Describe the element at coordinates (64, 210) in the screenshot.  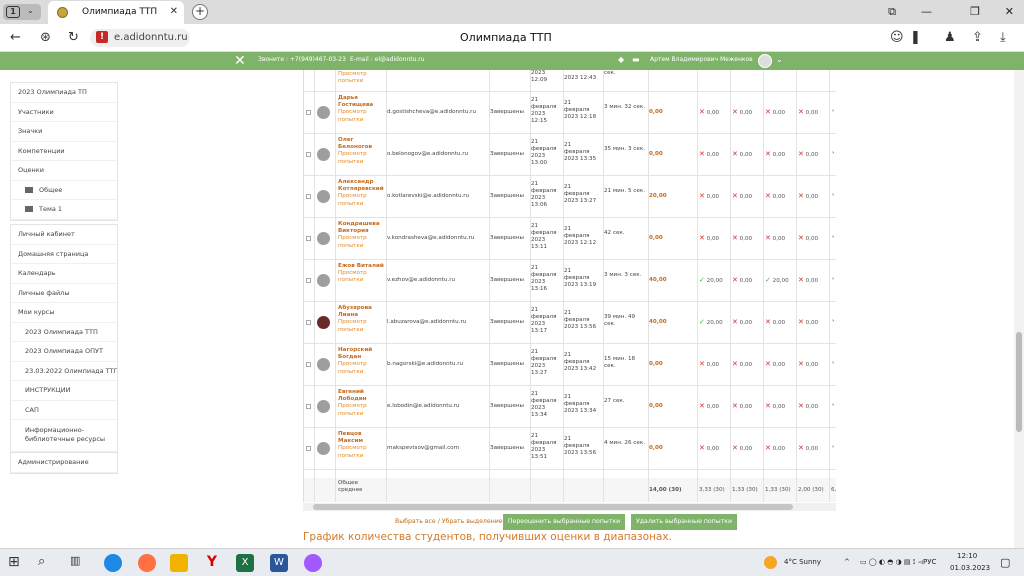
I see `nav-topic-1: Тема 1` at that location.